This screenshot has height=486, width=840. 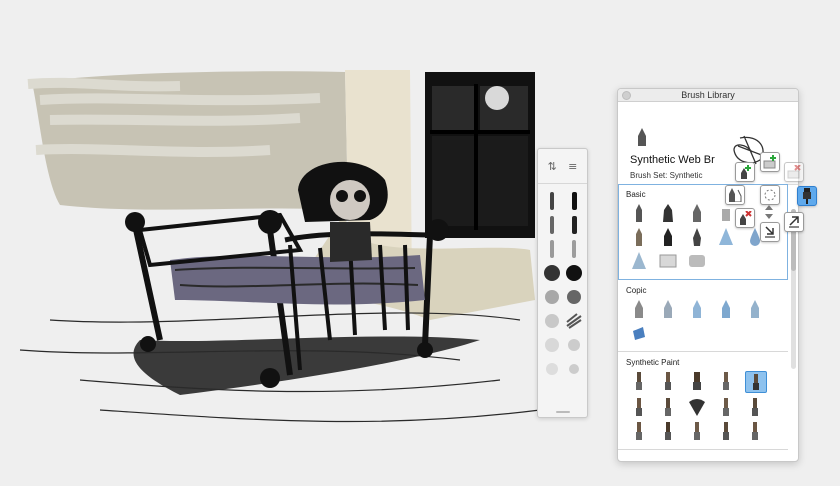 What do you see at coordinates (769, 212) in the screenshot?
I see `reorder-icon` at bounding box center [769, 212].